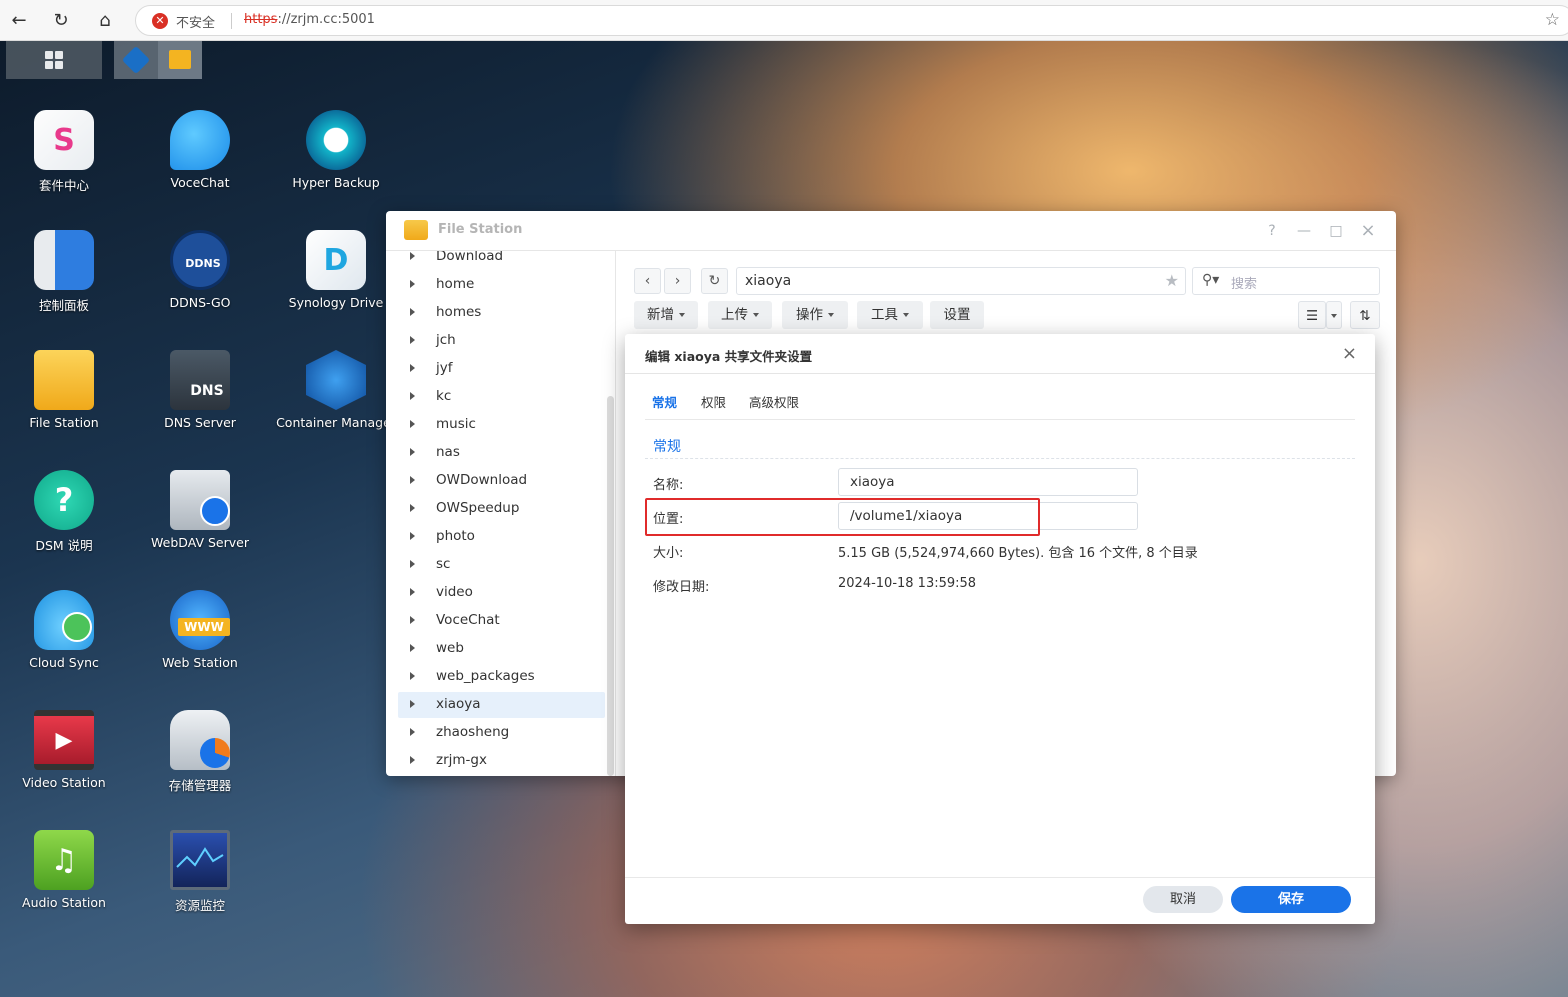 Image resolution: width=1568 pixels, height=997 pixels. What do you see at coordinates (501, 481) in the screenshot?
I see `tree-item-owdownload: OWDownload` at bounding box center [501, 481].